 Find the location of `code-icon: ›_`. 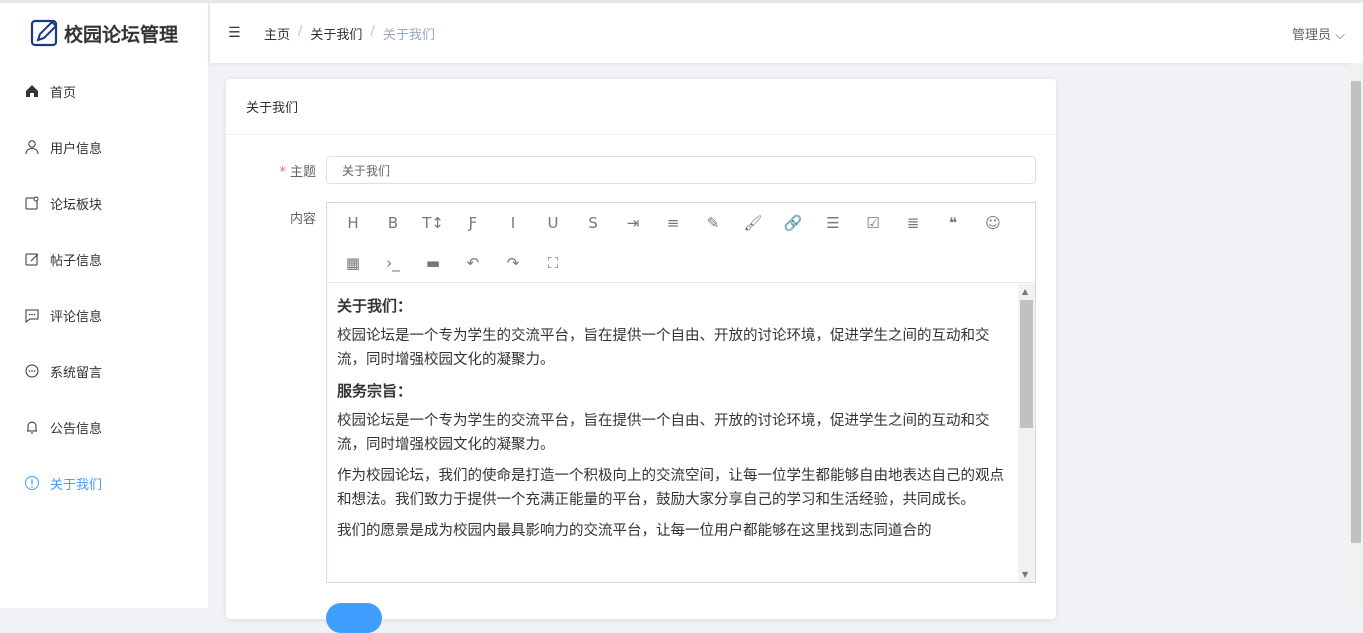

code-icon: ›_ is located at coordinates (393, 263).